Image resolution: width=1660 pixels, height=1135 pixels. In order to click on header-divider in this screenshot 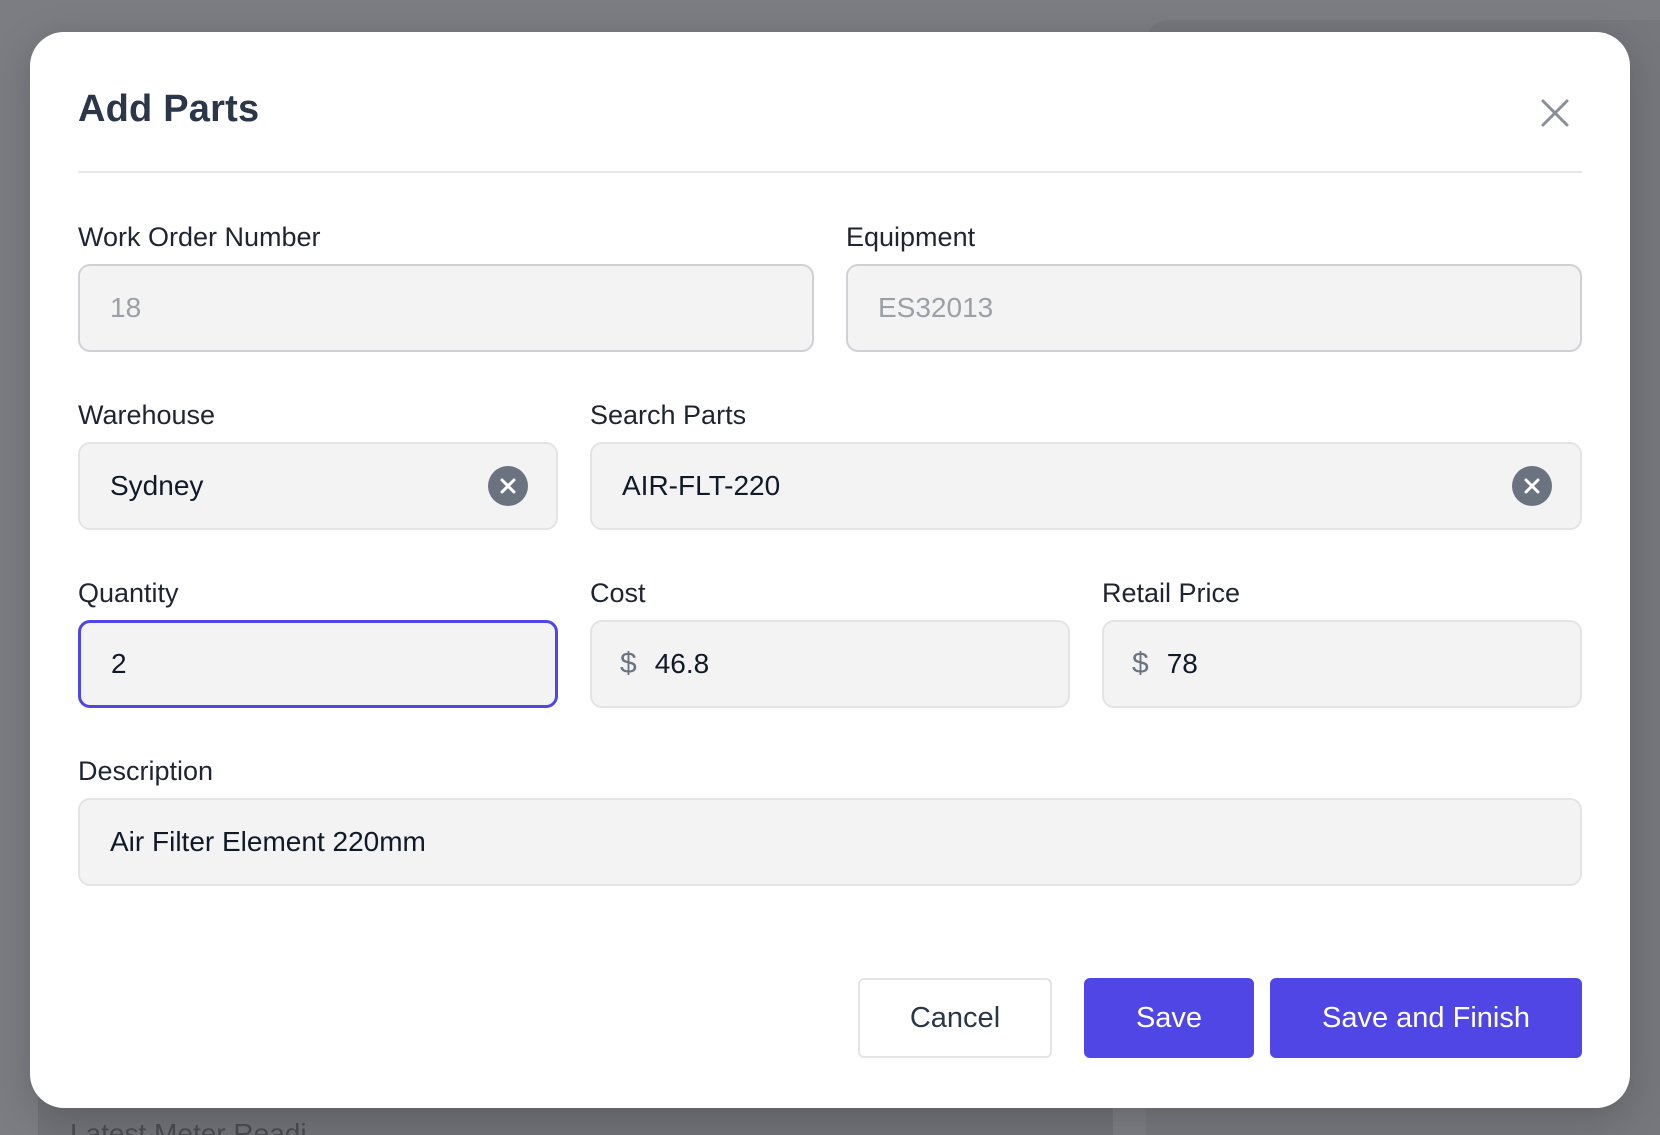, I will do `click(830, 172)`.